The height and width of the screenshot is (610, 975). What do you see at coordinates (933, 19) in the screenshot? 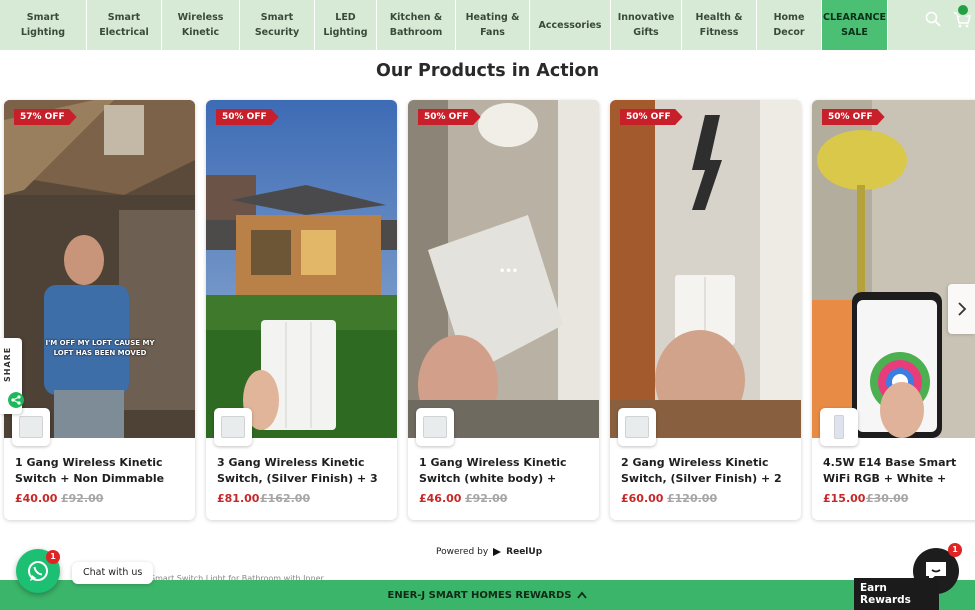
I see `search-icon` at bounding box center [933, 19].